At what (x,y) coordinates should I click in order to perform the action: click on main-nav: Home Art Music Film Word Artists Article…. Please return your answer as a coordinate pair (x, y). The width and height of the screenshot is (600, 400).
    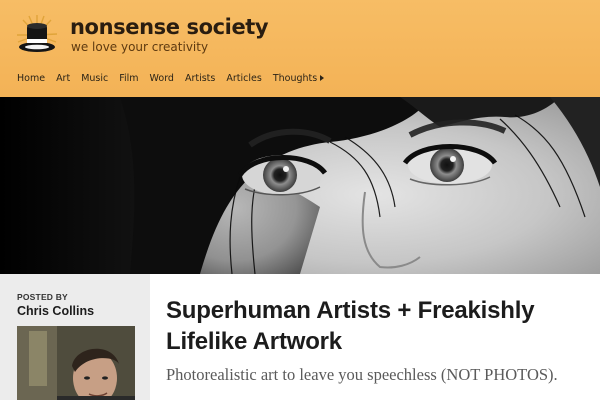
    Looking at the image, I should click on (176, 79).